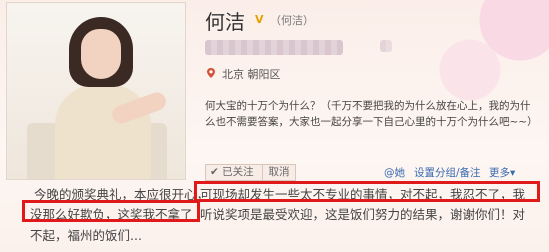 Image resolution: width=549 pixels, height=252 pixels. I want to click on location-pin-icon, so click(211, 73).